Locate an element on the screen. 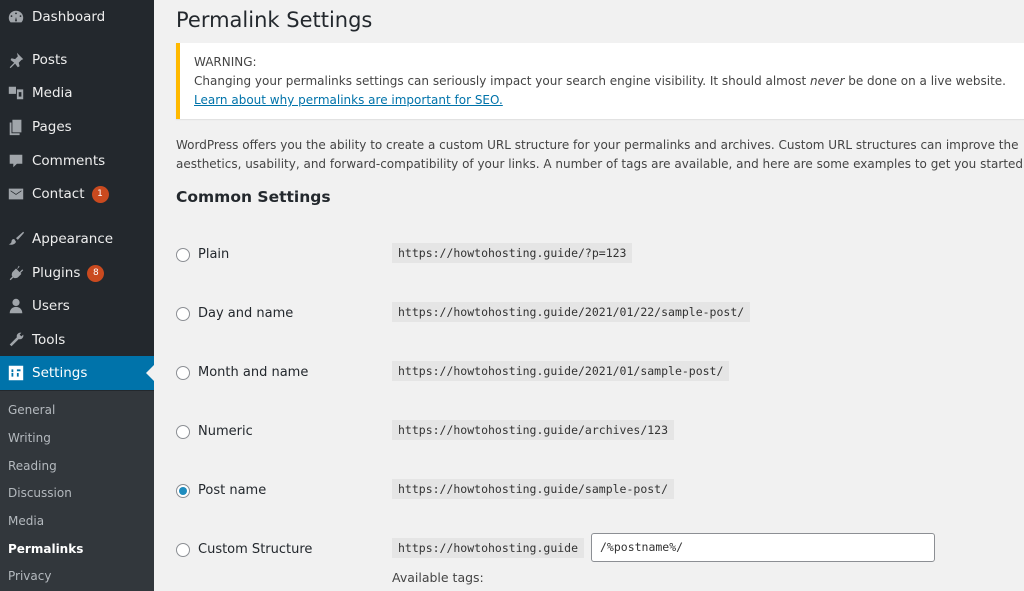  sidebar-item-users: Users is located at coordinates (77, 306).